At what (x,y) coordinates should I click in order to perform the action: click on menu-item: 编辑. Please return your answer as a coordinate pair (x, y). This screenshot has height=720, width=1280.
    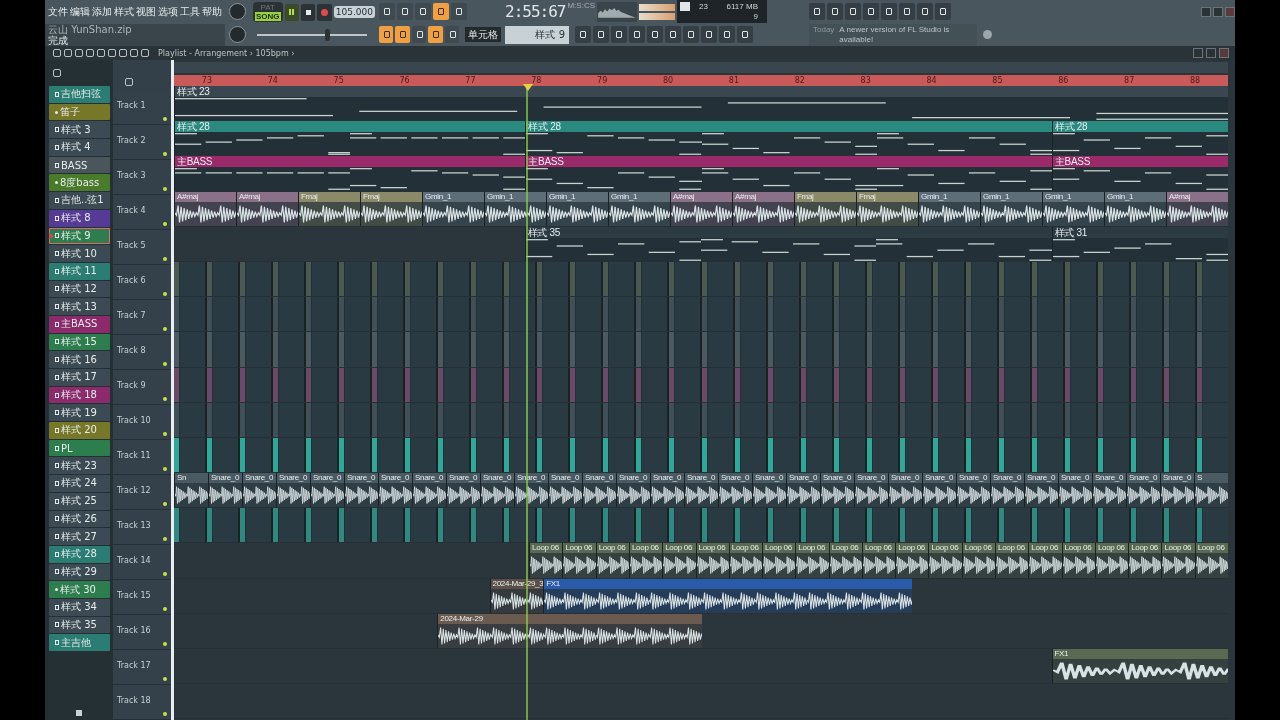
    Looking at the image, I should click on (80, 12).